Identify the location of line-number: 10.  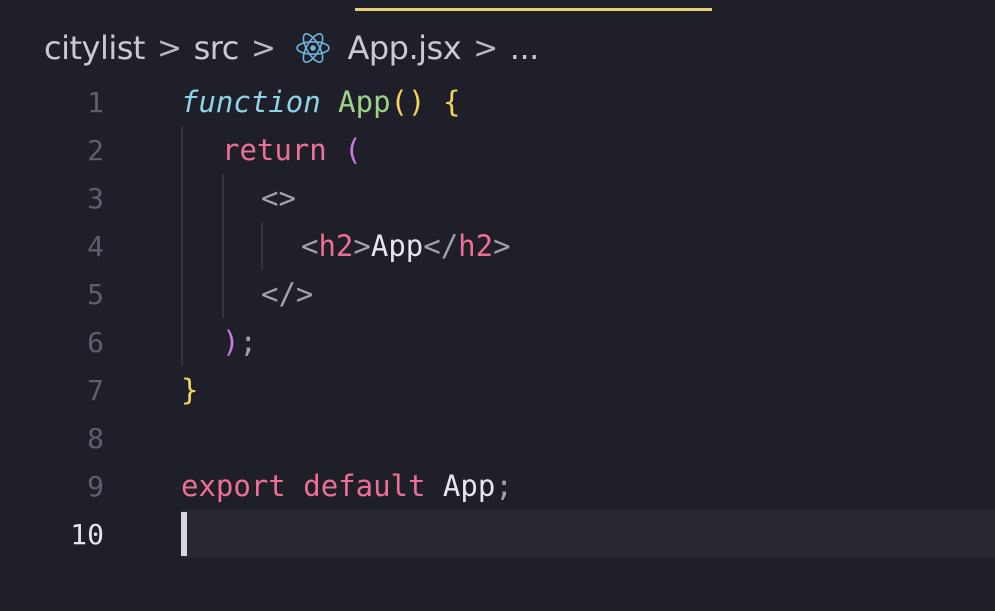
(87, 534).